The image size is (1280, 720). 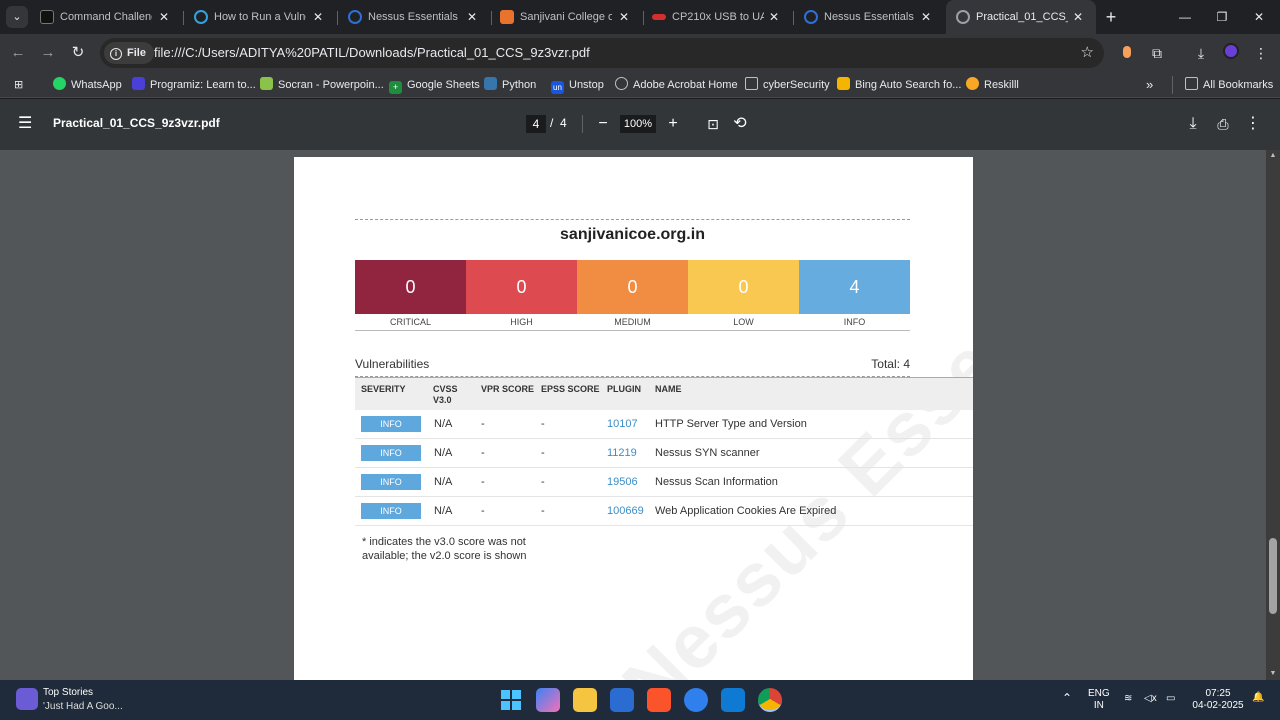 What do you see at coordinates (659, 700) in the screenshot?
I see `brave-icon` at bounding box center [659, 700].